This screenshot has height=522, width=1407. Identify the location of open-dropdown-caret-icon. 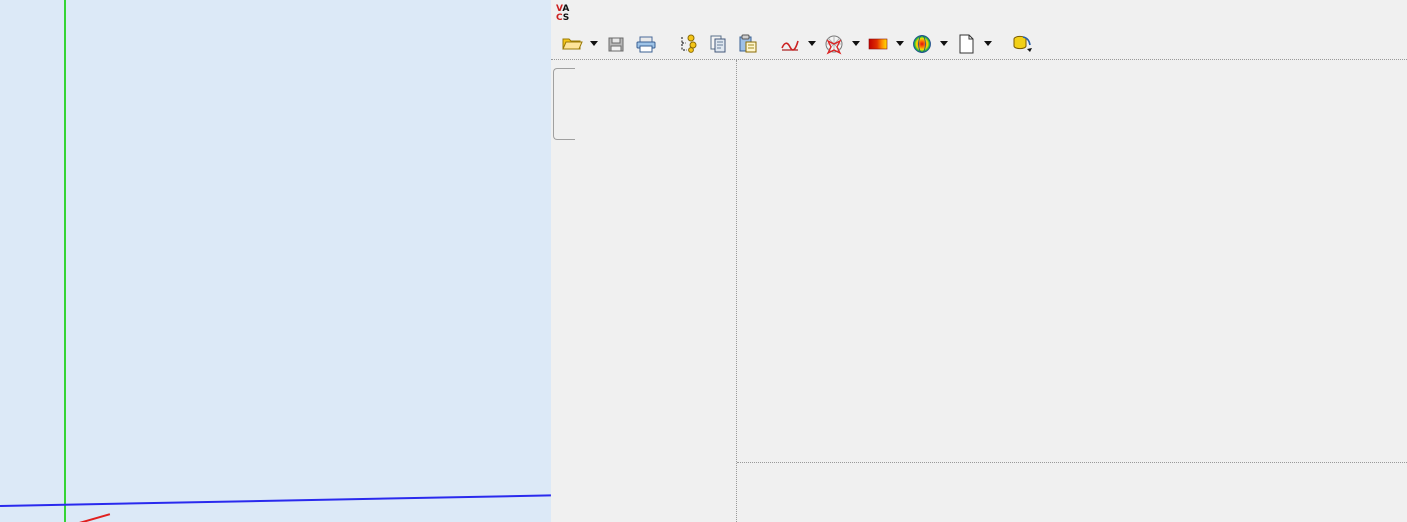
(594, 44).